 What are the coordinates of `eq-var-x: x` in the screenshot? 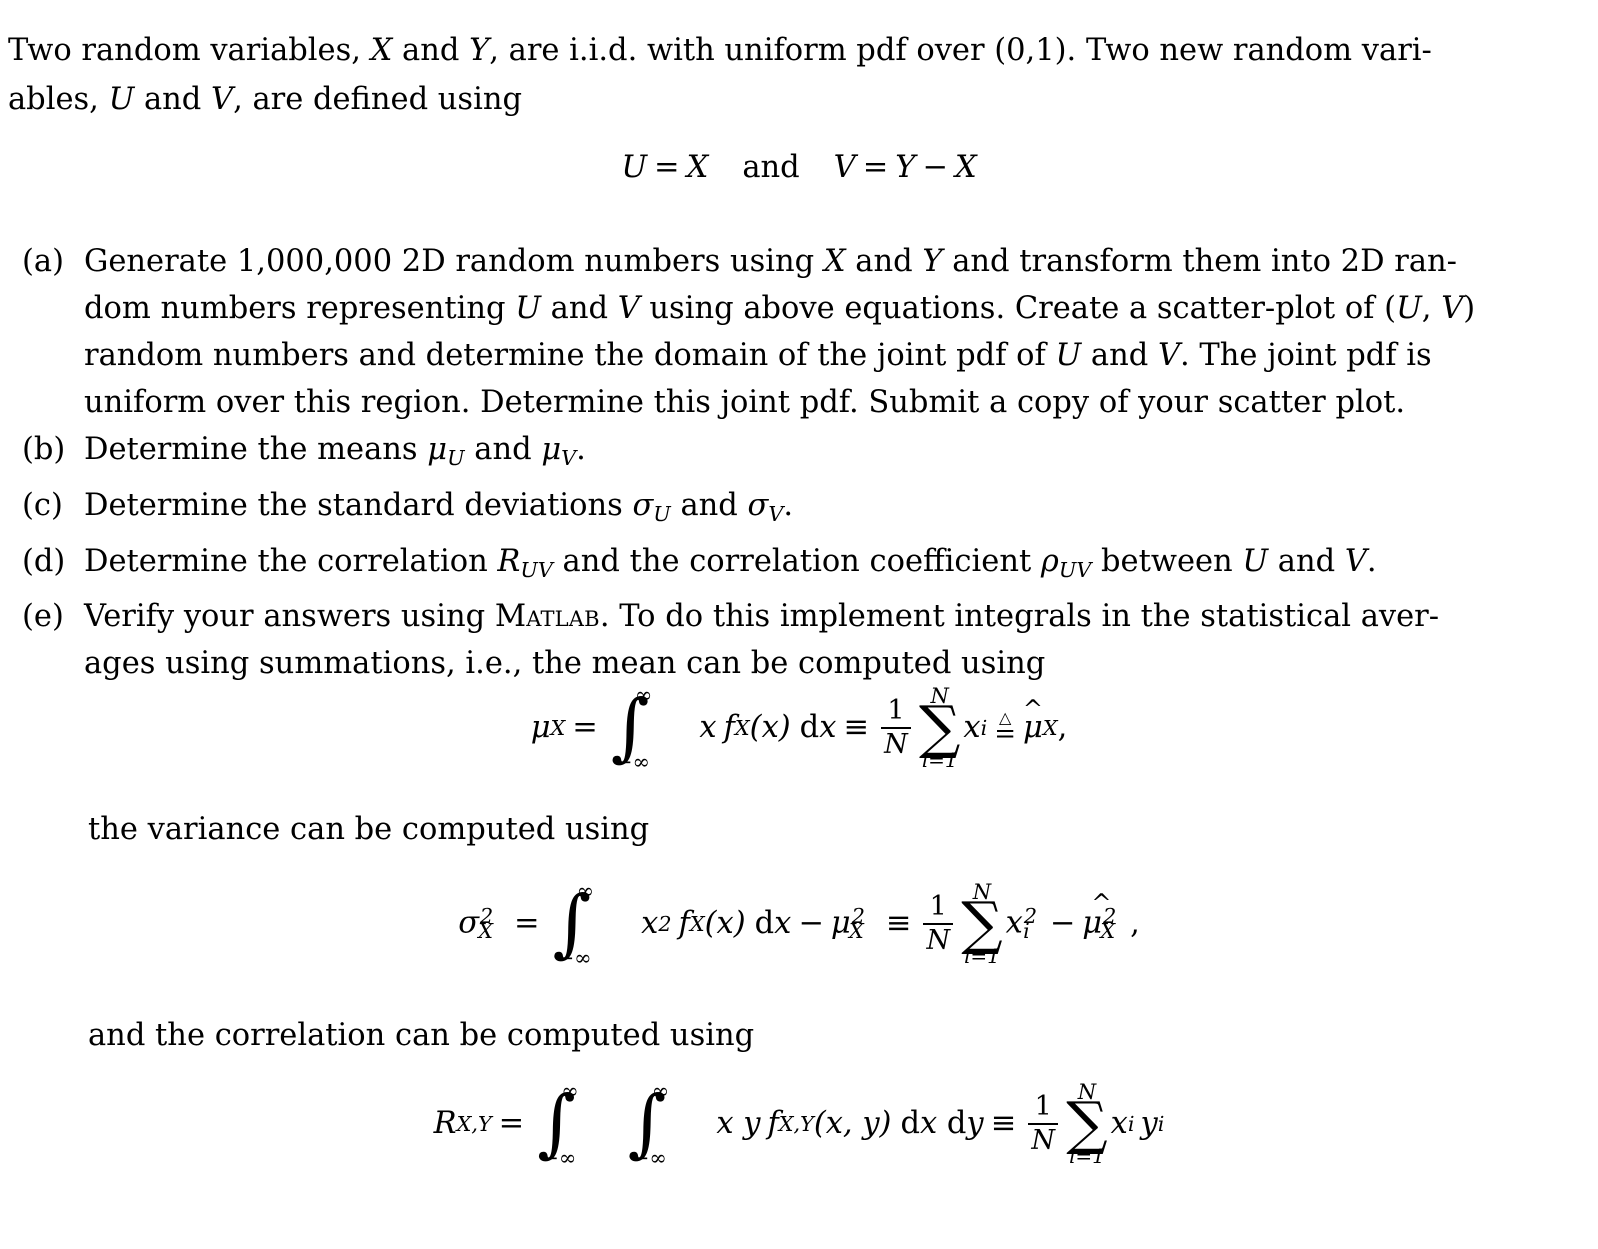 It's located at (650, 924).